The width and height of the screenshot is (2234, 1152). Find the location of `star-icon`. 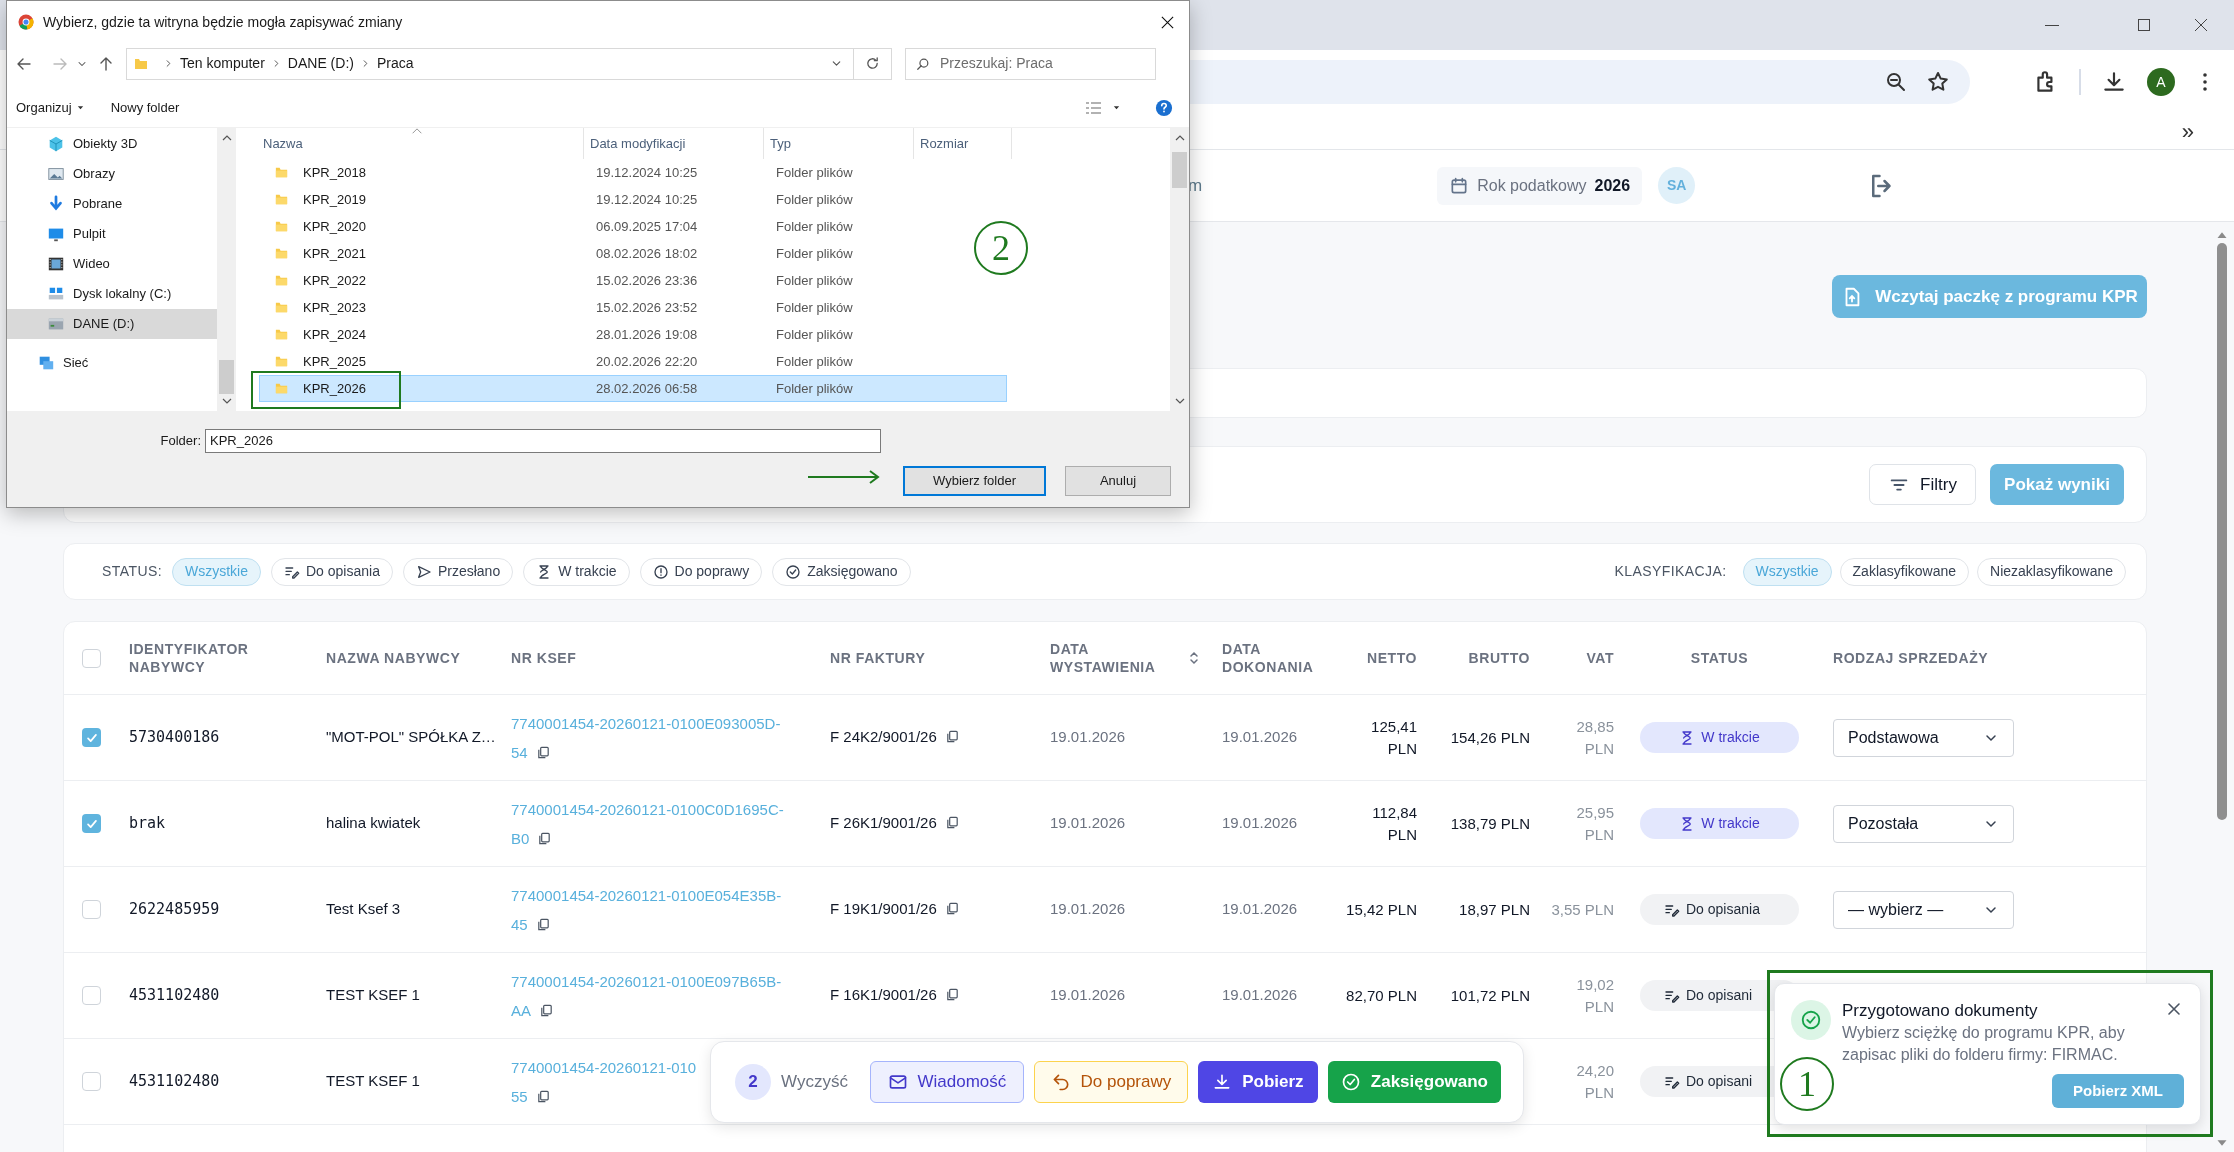

star-icon is located at coordinates (1938, 82).